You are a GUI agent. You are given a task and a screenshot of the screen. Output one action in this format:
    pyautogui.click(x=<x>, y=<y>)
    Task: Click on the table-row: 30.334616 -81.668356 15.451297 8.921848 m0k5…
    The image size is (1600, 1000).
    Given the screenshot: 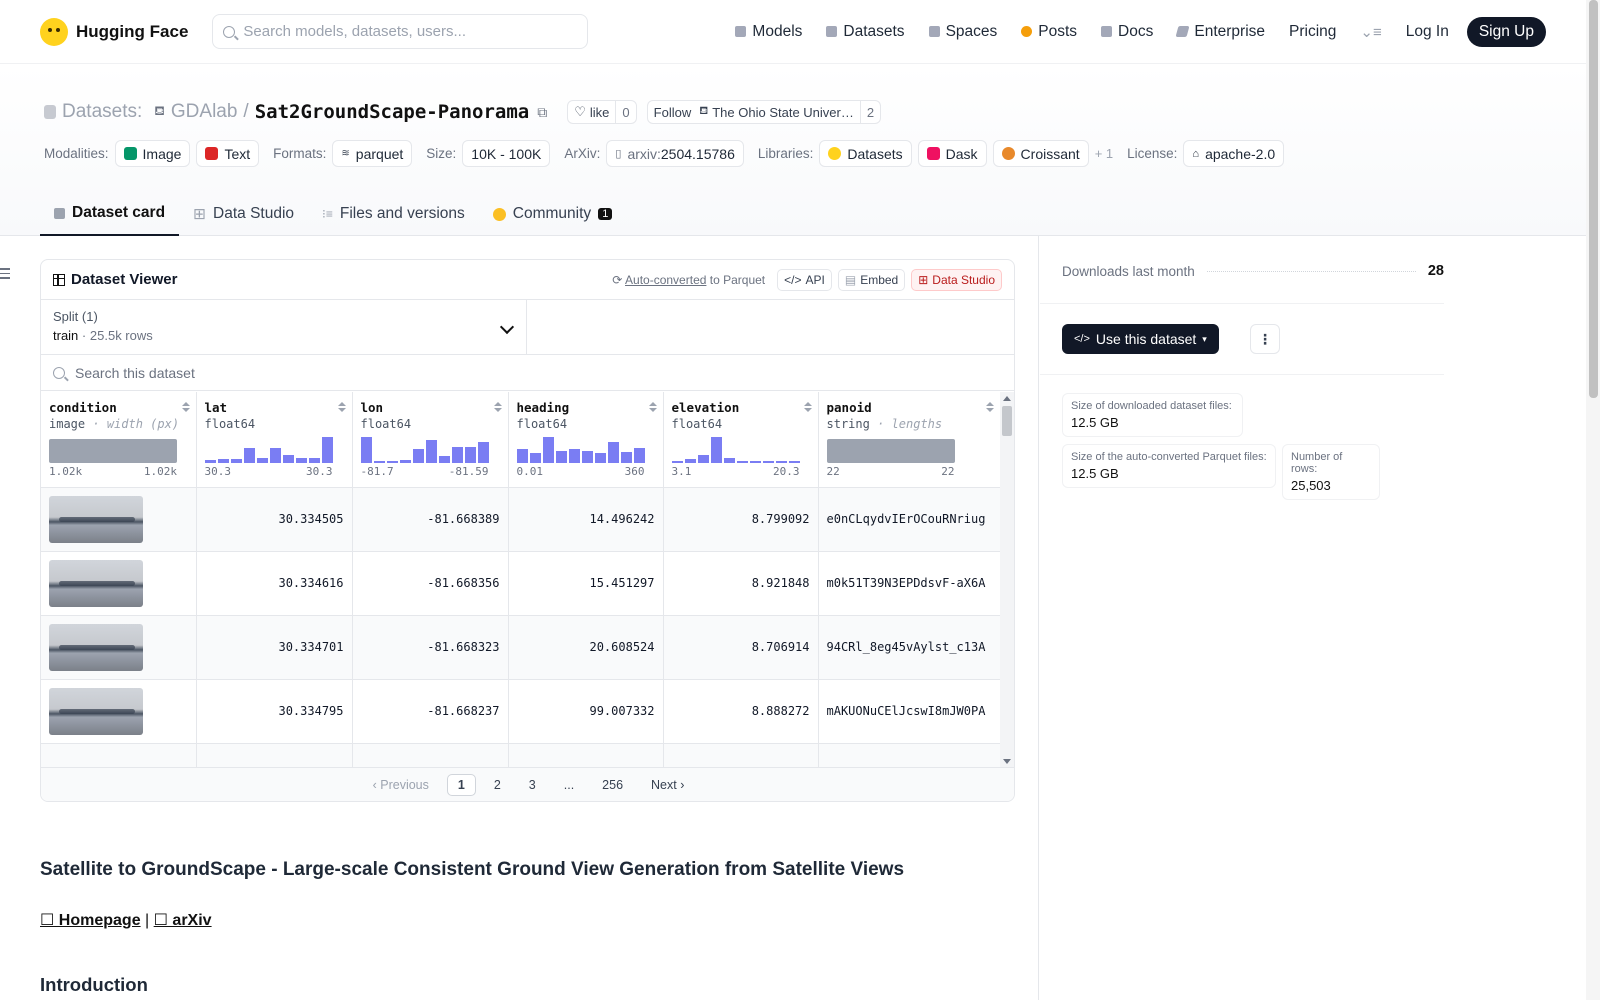 What is the action you would take?
    pyautogui.click(x=520, y=583)
    